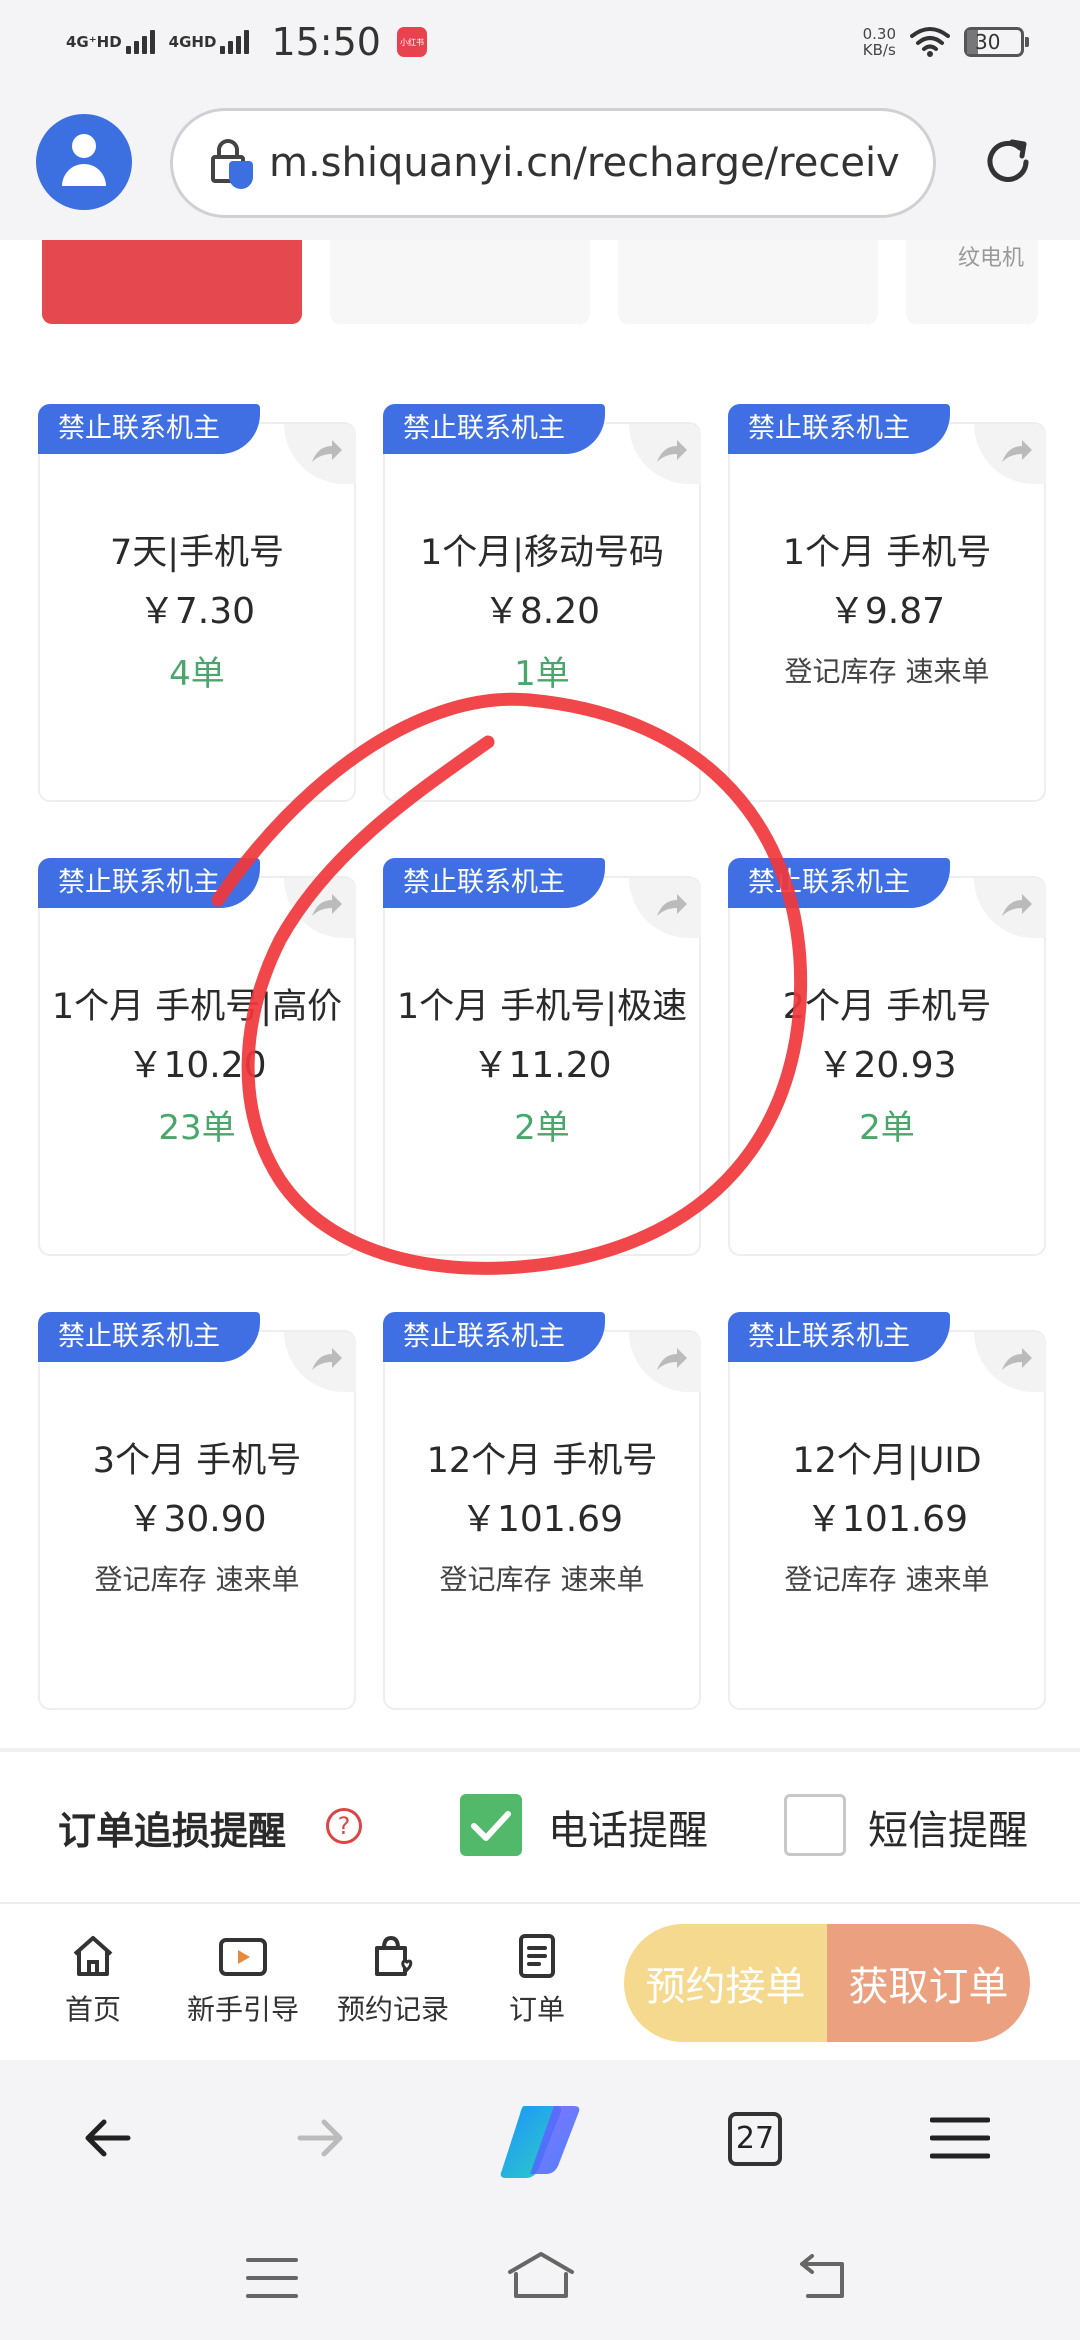  Describe the element at coordinates (542, 553) in the screenshot. I see `product-name: 1个月|移动号码` at that location.